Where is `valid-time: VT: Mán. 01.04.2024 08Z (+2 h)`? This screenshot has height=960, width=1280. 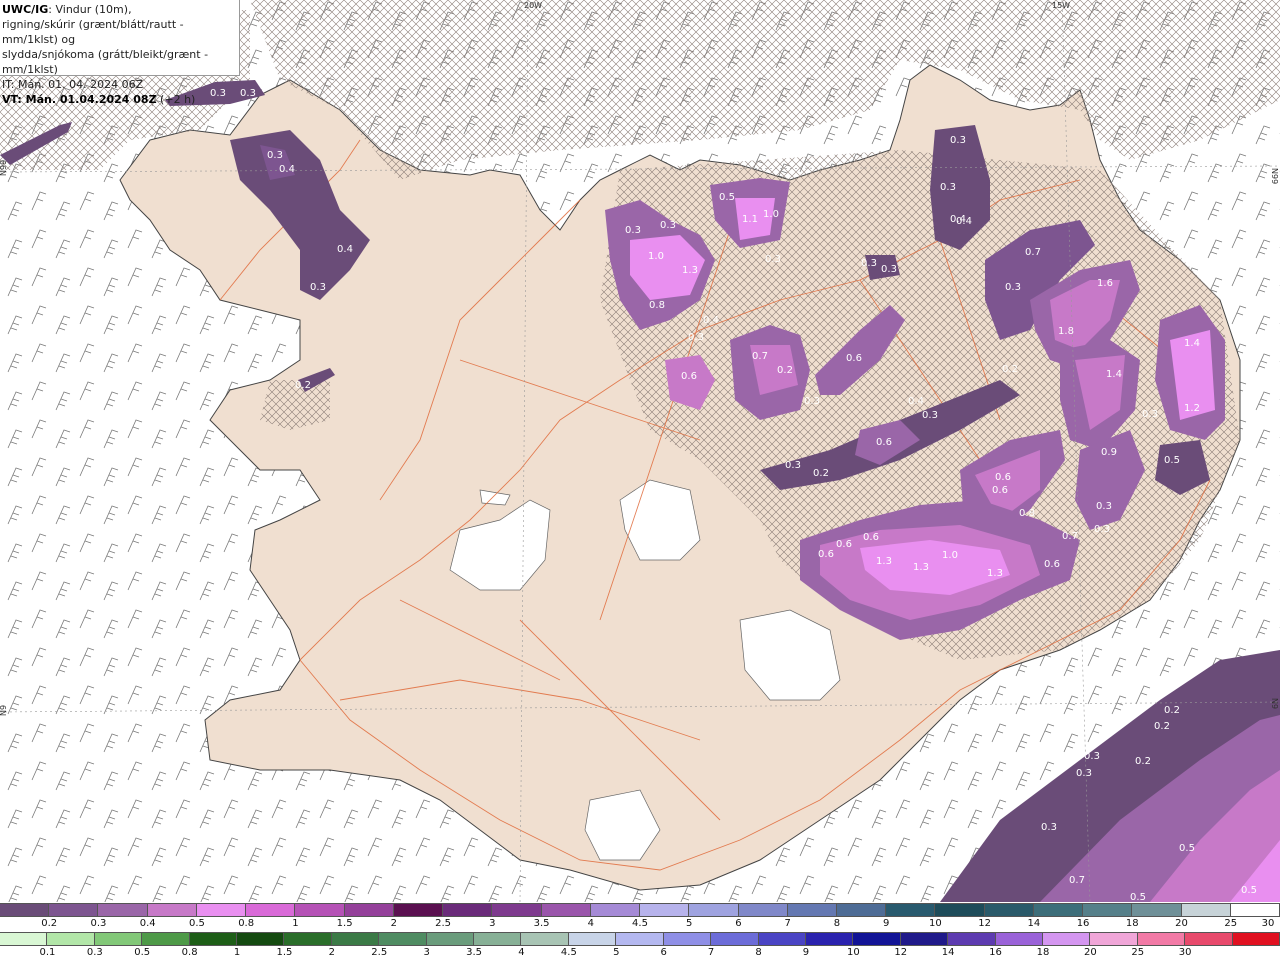 valid-time: VT: Mán. 01.04.2024 08Z (+2 h) is located at coordinates (120, 99).